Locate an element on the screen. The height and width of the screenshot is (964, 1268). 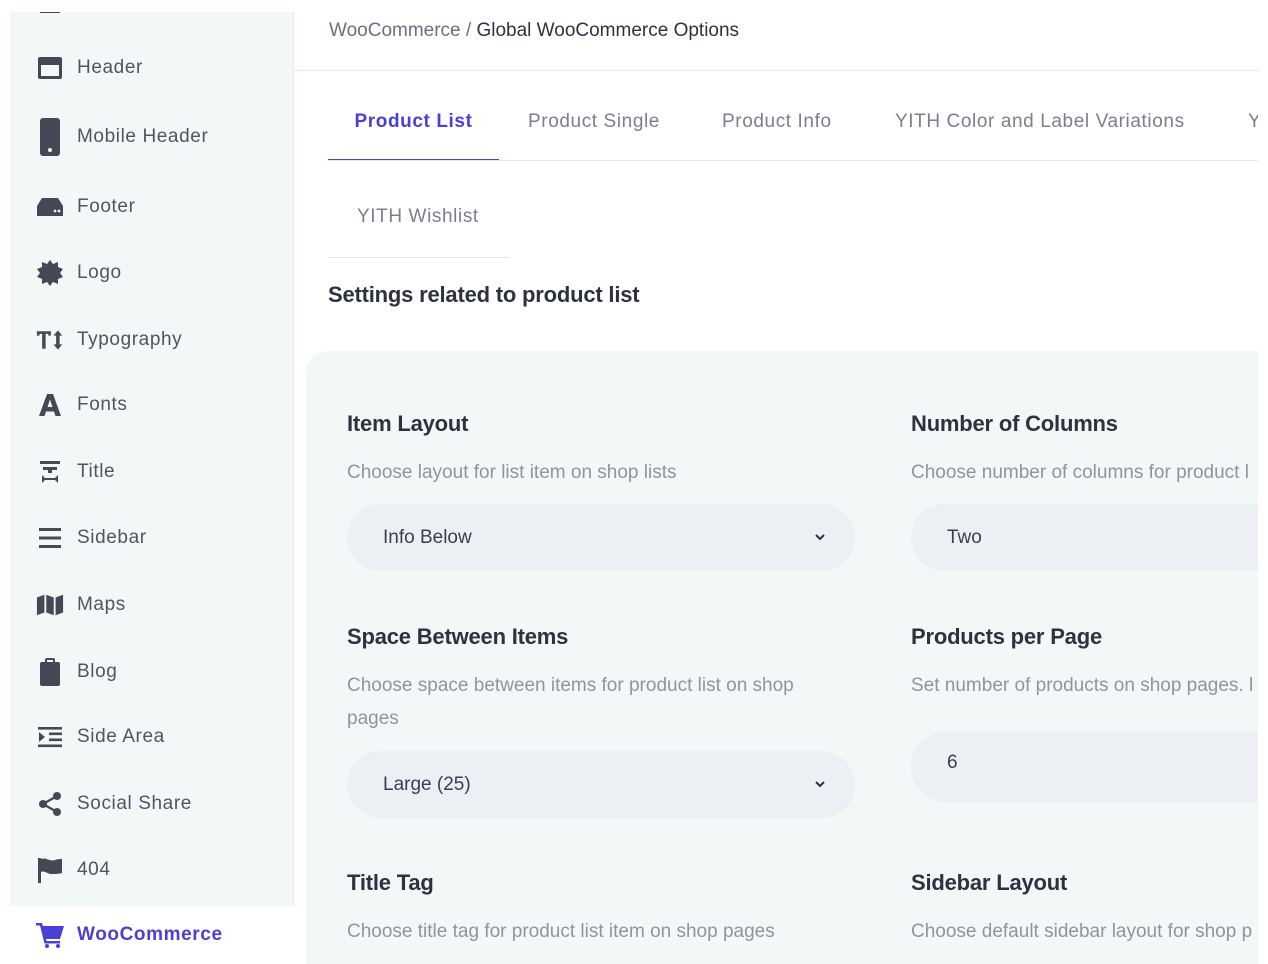
sidebar-item-label: Maps is located at coordinates (101, 604).